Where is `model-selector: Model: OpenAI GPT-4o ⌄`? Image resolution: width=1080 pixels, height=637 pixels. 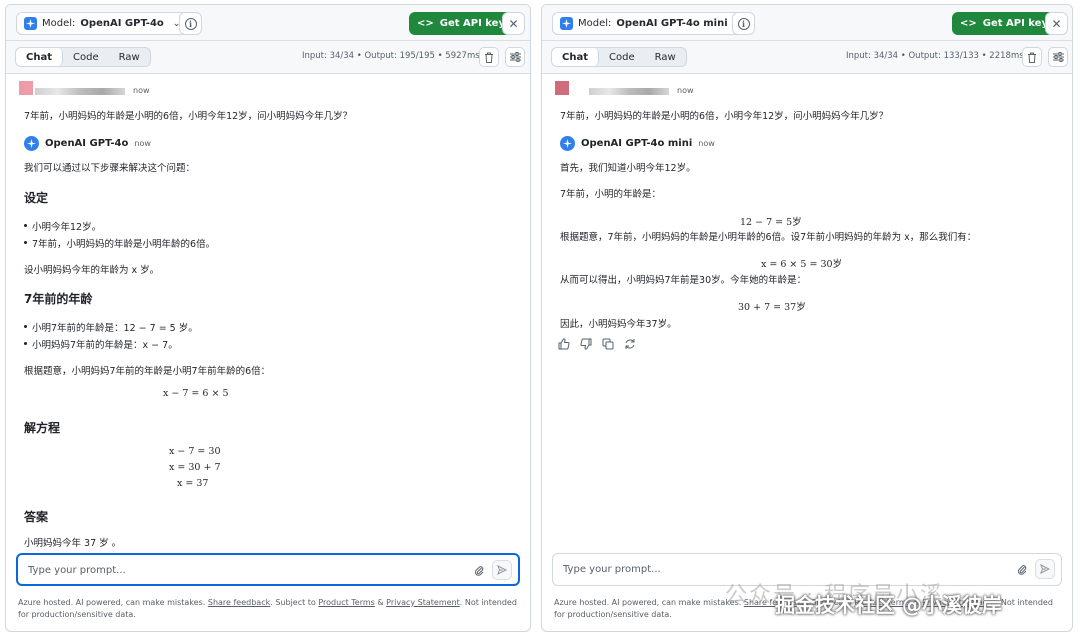 model-selector: Model: OpenAI GPT-4o ⌄ is located at coordinates (102, 23).